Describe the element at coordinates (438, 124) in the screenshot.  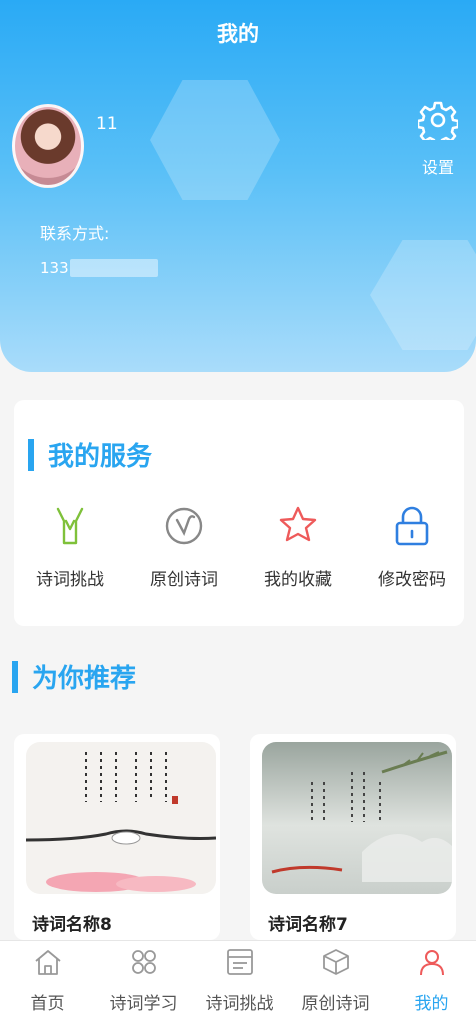
I see `gear-icon` at that location.